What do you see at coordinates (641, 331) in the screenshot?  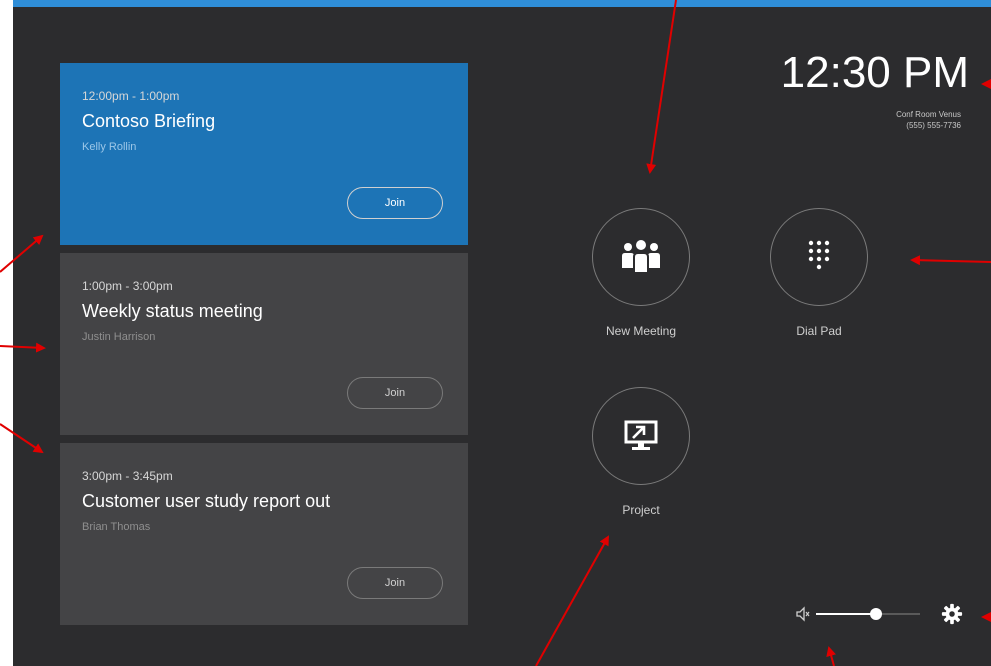 I see `new-meeting-label: New Meeting` at bounding box center [641, 331].